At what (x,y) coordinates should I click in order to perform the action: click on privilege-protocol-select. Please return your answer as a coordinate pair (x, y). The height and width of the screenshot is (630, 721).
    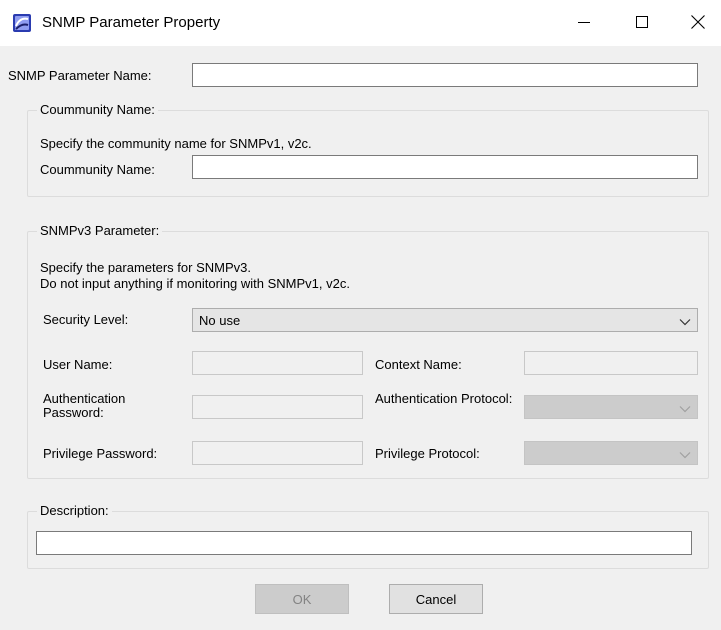
    Looking at the image, I should click on (611, 453).